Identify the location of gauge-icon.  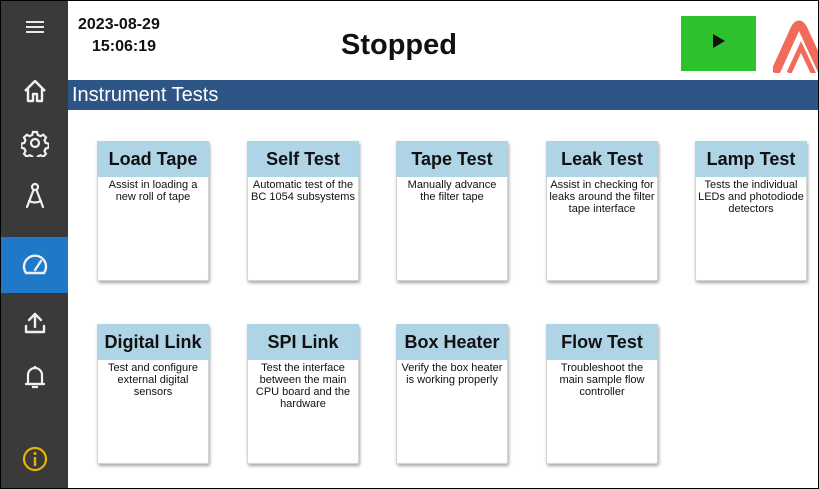
(35, 265).